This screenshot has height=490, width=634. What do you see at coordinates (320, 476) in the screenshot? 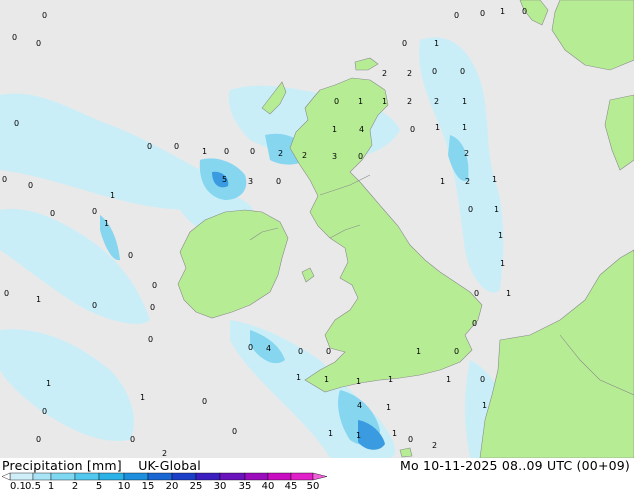
I see `legend-arrow` at bounding box center [320, 476].